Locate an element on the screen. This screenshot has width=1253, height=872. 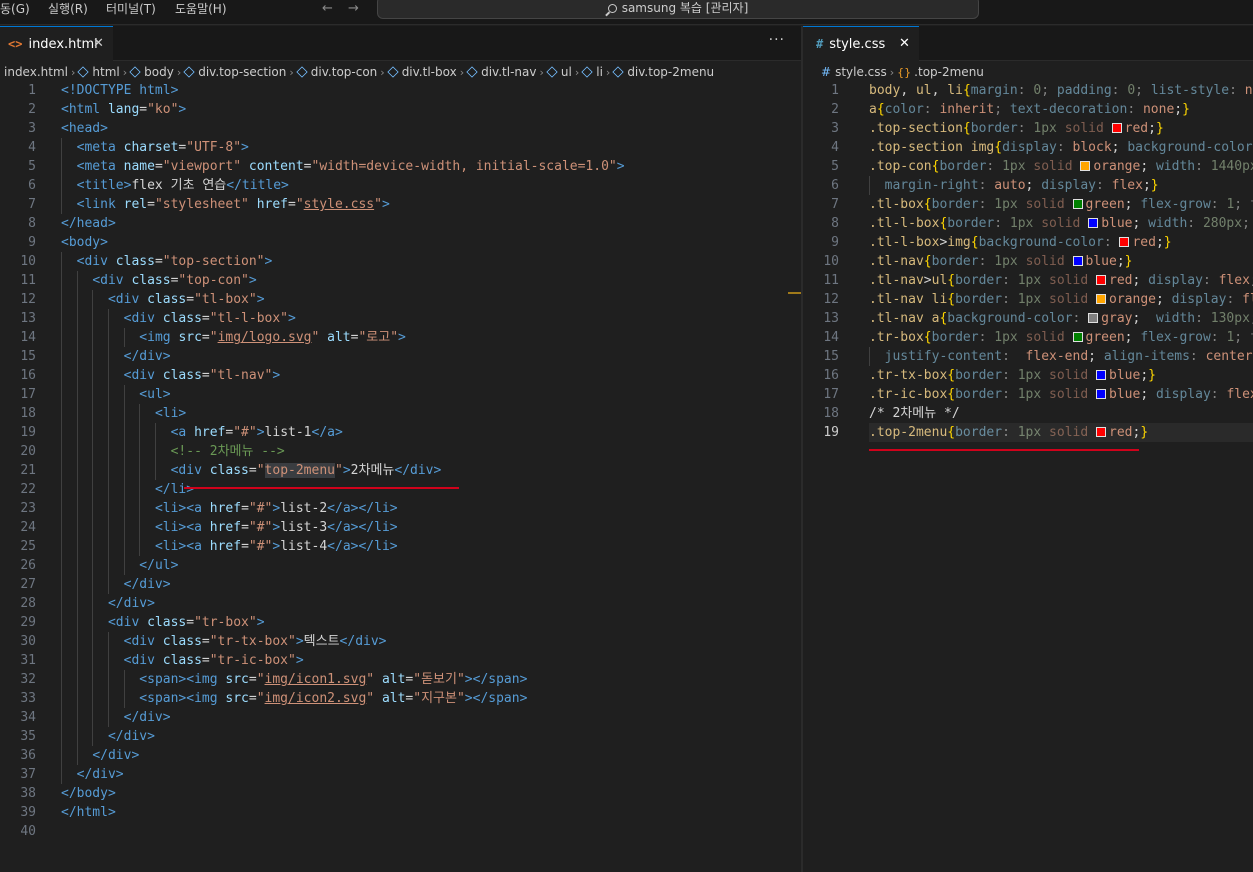
code-line: 18 <li> is located at coordinates (400, 413).